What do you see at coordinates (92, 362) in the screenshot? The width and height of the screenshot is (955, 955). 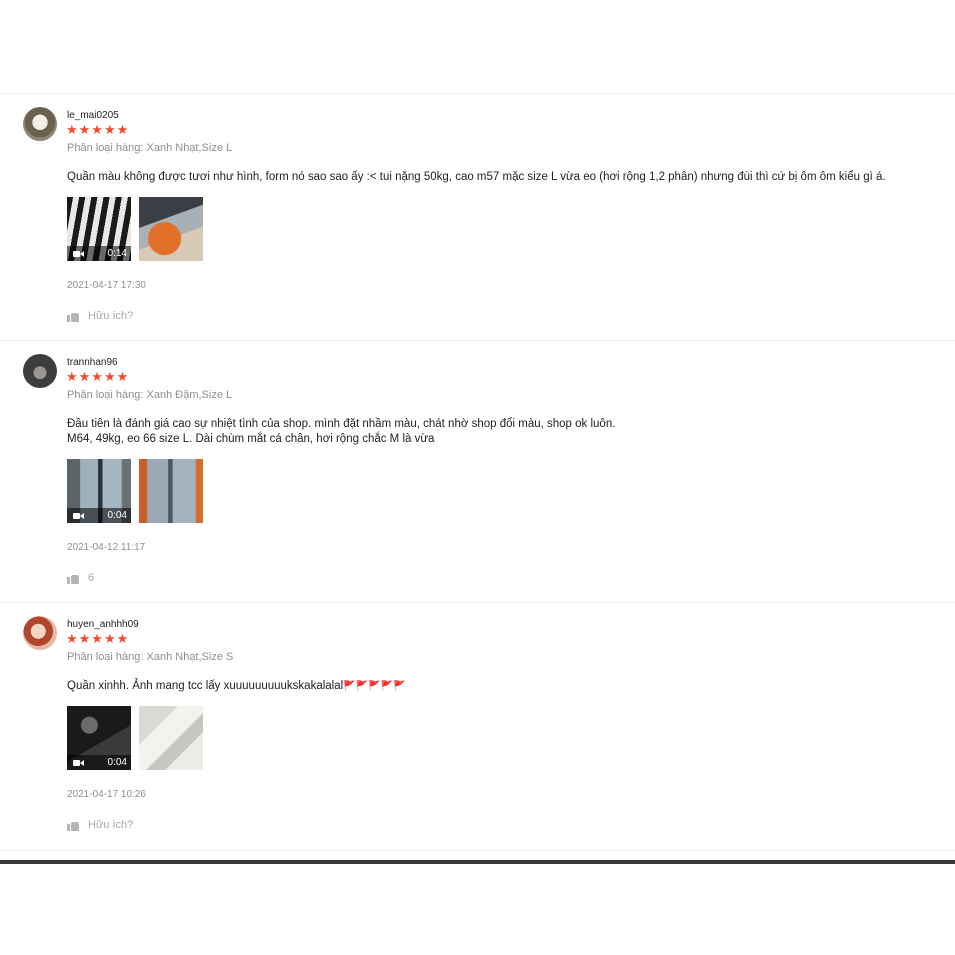 I see `username: trannhan96` at bounding box center [92, 362].